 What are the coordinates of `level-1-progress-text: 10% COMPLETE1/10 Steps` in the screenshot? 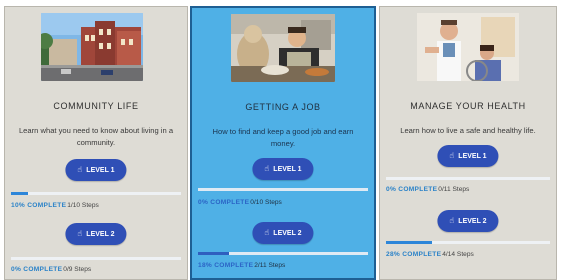 It's located at (55, 205).